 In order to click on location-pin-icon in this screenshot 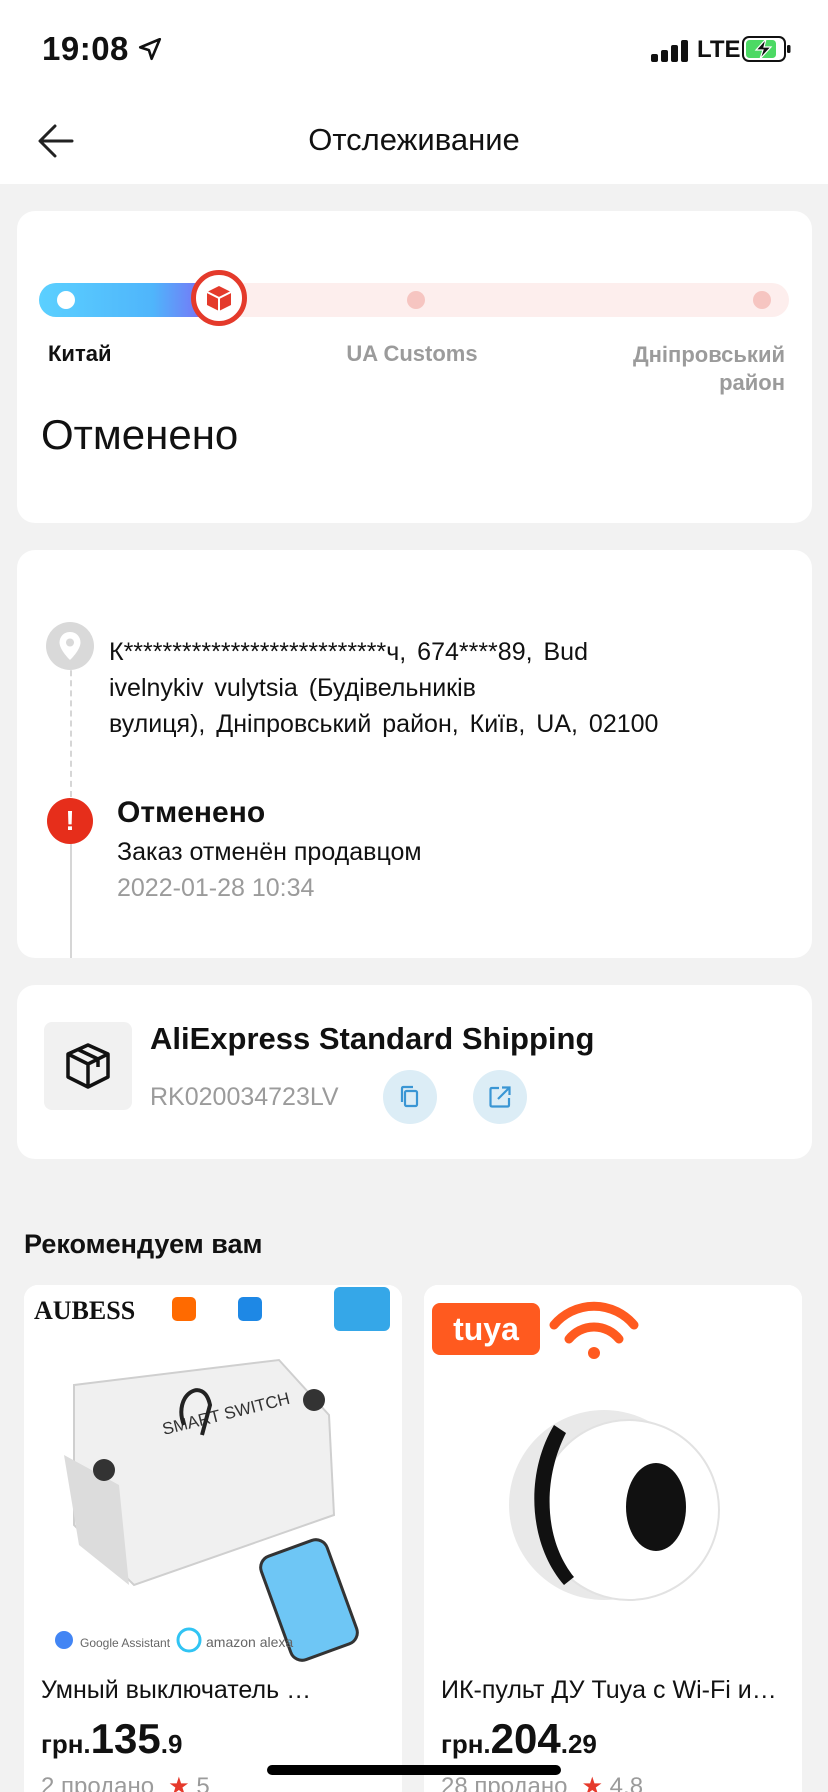, I will do `click(70, 646)`.